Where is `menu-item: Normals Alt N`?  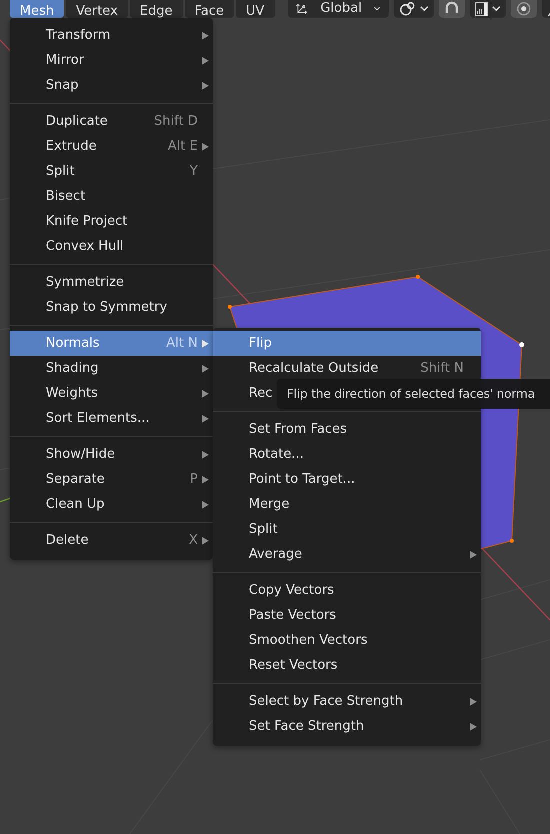 menu-item: Normals Alt N is located at coordinates (111, 343).